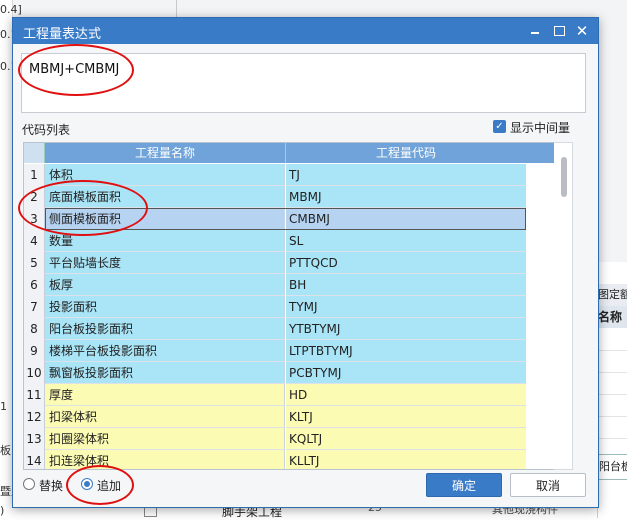 The image size is (627, 520). What do you see at coordinates (34, 241) in the screenshot?
I see `row-number: 4` at bounding box center [34, 241].